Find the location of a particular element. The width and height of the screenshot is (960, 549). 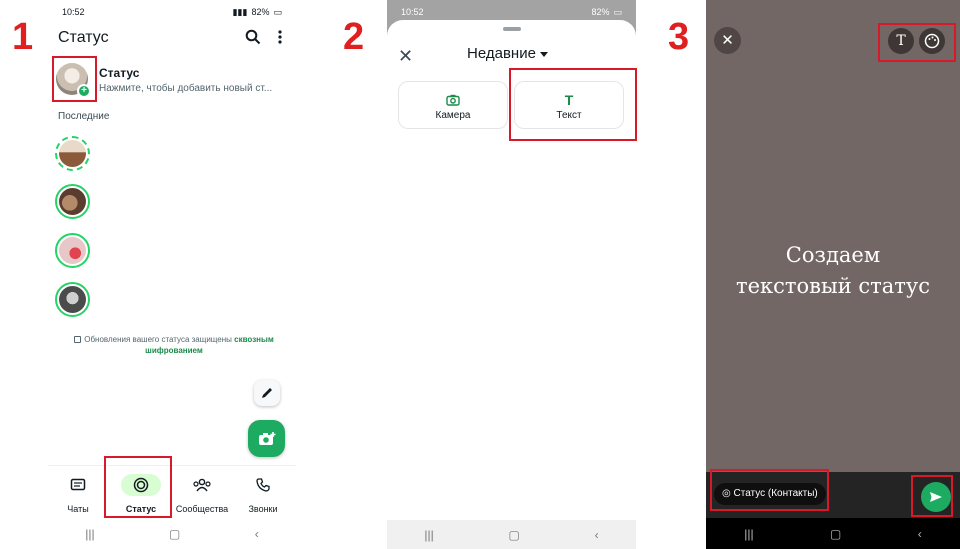

lock-icon is located at coordinates (78, 339).